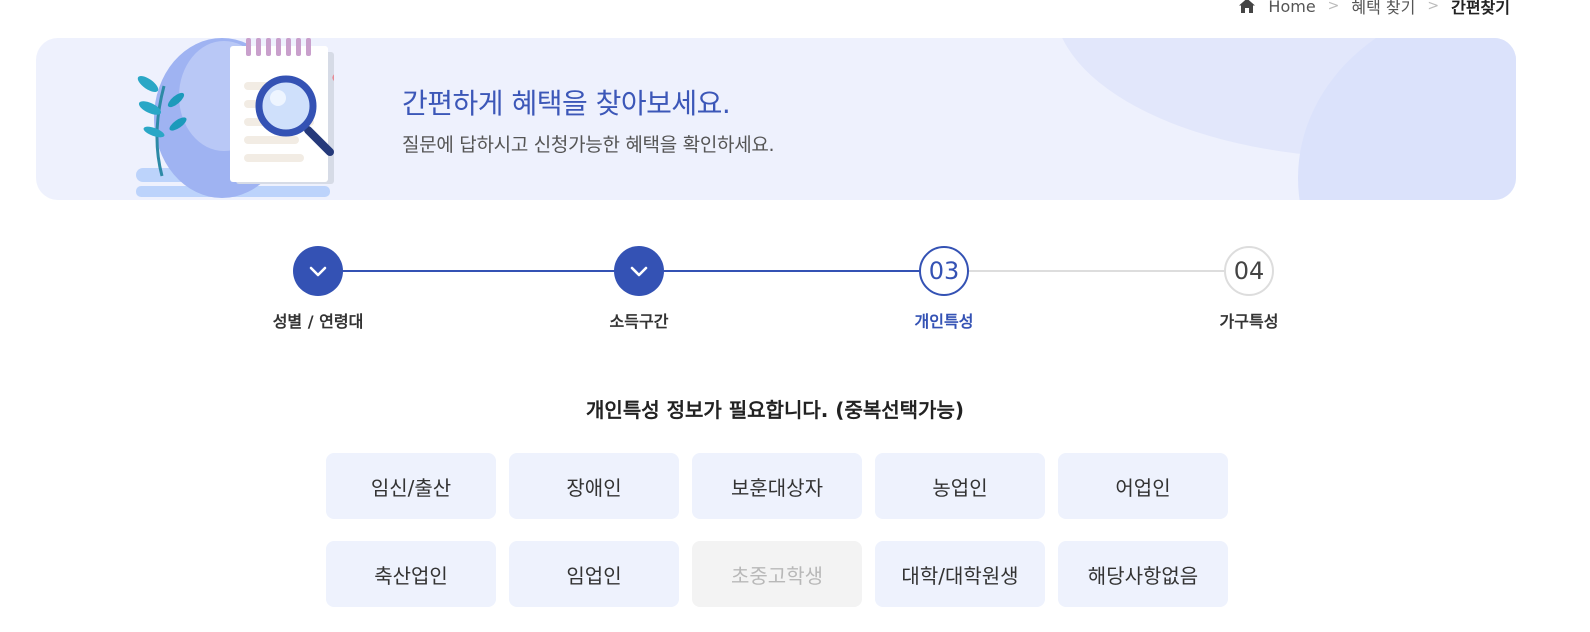 This screenshot has width=1590, height=632. What do you see at coordinates (775, 410) in the screenshot?
I see `question-title: 개인특성 정보가 필요합니다. (중복선택가능)` at bounding box center [775, 410].